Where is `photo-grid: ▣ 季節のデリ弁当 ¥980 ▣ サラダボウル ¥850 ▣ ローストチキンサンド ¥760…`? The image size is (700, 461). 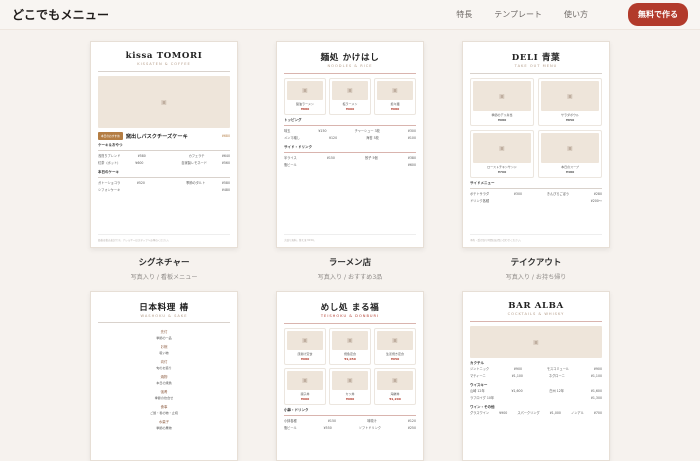 photo-grid: ▣ 季節のデリ弁当 ¥980 ▣ サラダボウル ¥850 ▣ ローストチキンサンド ¥760… is located at coordinates (536, 128).